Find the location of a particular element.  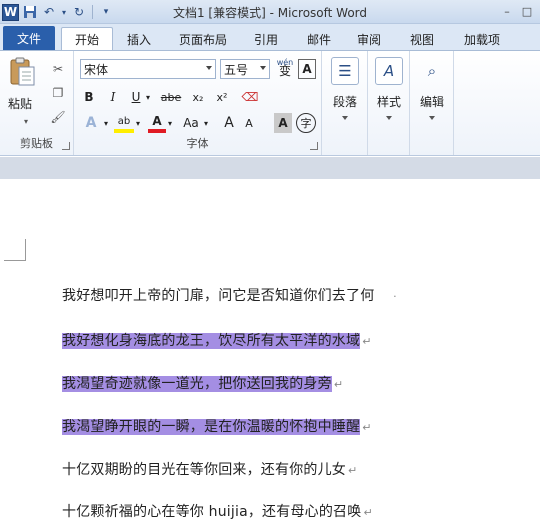

paste-icon is located at coordinates (23, 72).